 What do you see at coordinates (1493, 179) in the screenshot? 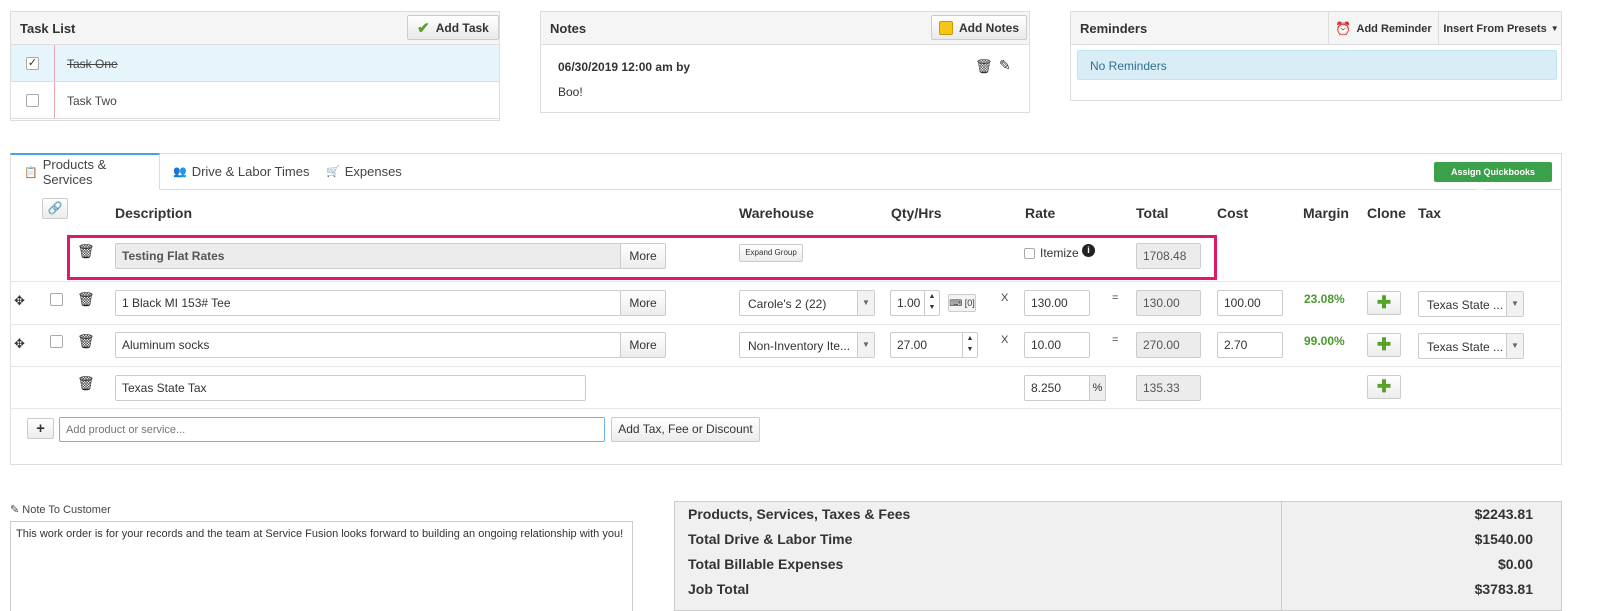
I see `assign-quickbooks-button: Assign Quickbooks Classes` at bounding box center [1493, 179].